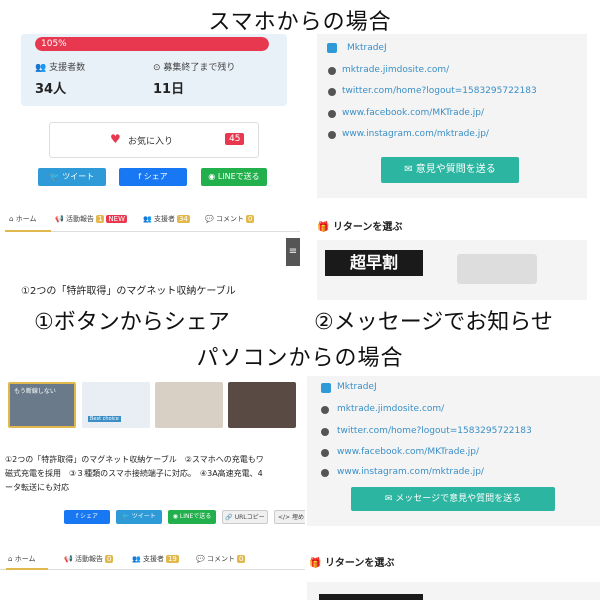 This screenshot has width=600, height=600. I want to click on url-copy-button: 🔗 URLコピー, so click(245, 517).